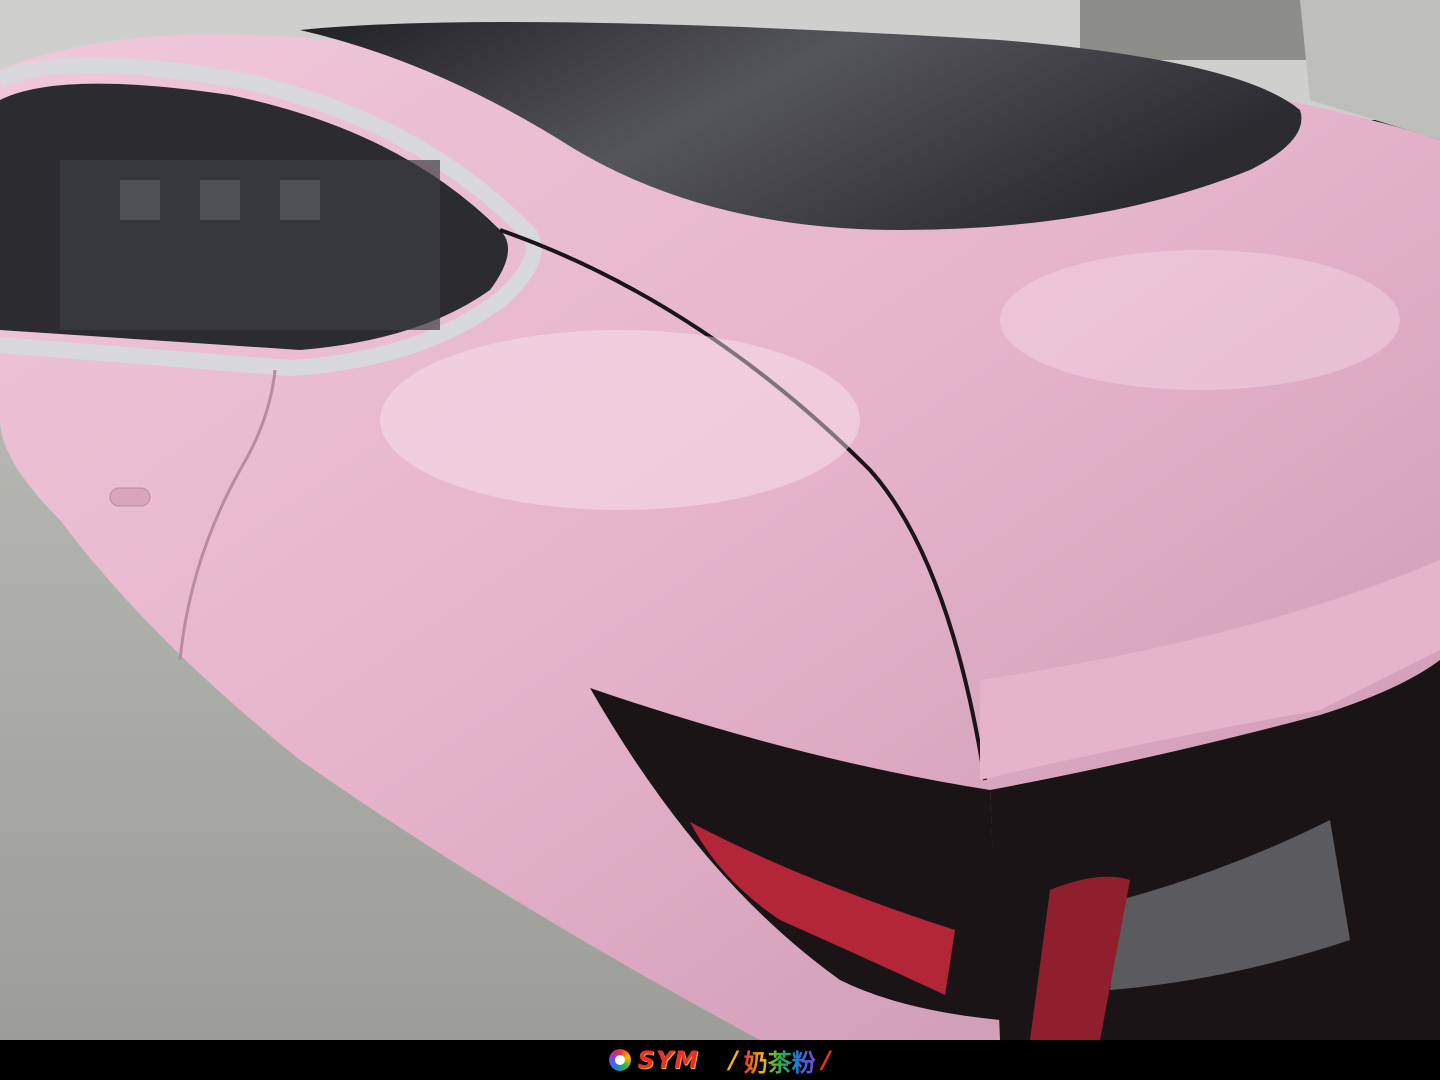 This screenshot has width=1440, height=1080. Describe the element at coordinates (130, 497) in the screenshot. I see `door-handle` at that location.